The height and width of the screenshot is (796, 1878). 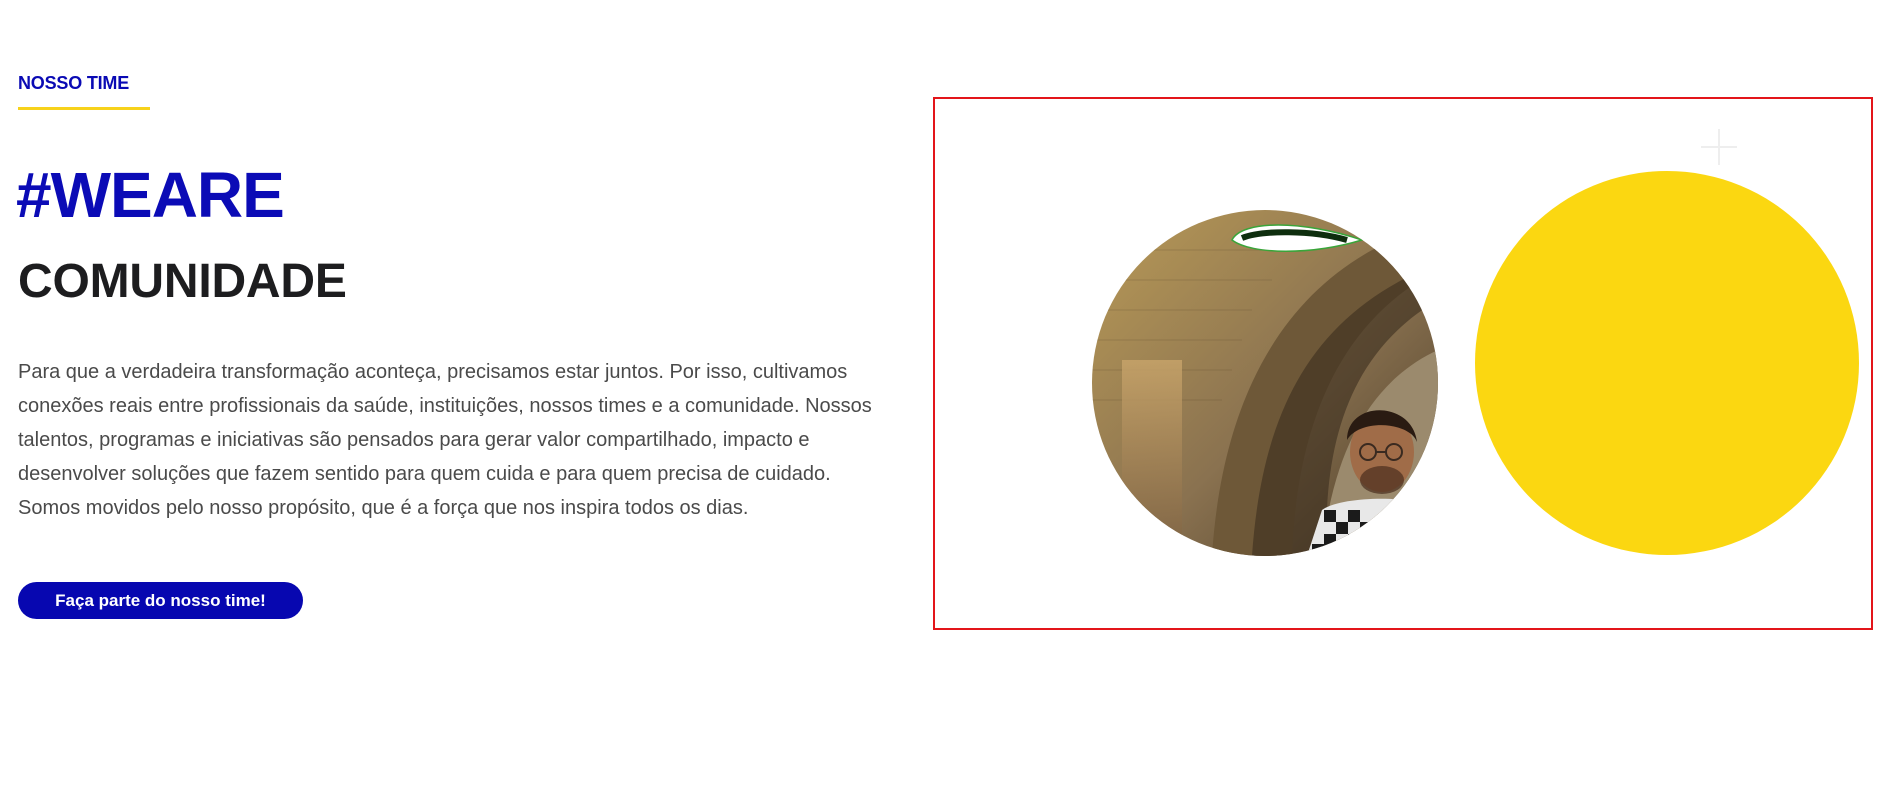 What do you see at coordinates (1667, 363) in the screenshot?
I see `yellow-circle` at bounding box center [1667, 363].